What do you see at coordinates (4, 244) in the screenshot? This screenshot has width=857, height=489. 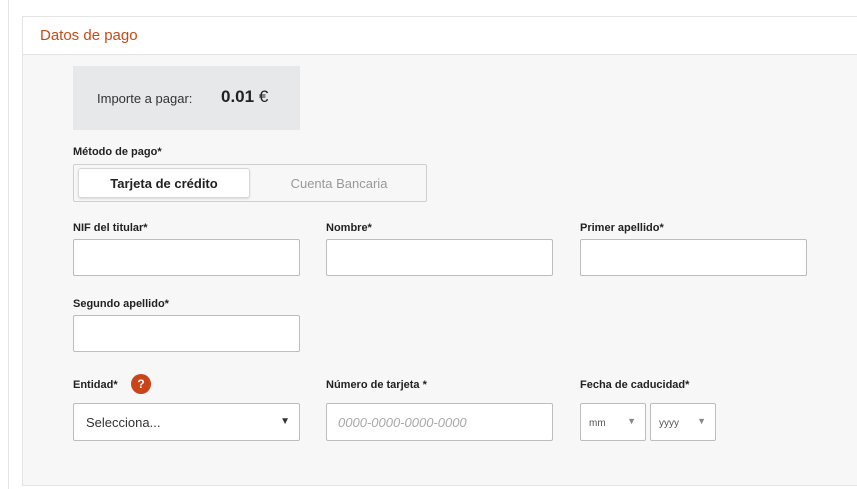 I see `page-left-border` at bounding box center [4, 244].